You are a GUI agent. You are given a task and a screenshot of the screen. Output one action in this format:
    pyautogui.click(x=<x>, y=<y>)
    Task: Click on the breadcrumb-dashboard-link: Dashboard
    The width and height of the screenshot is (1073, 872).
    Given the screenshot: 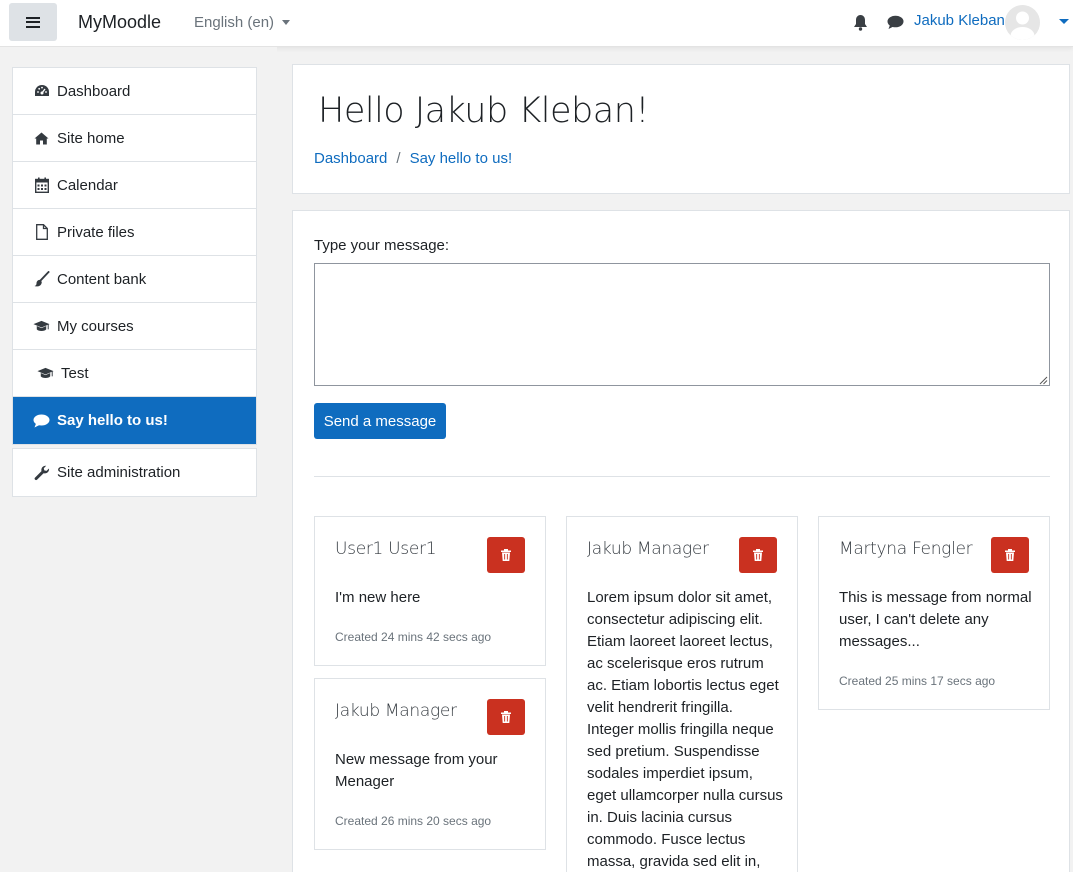 What is the action you would take?
    pyautogui.click(x=350, y=158)
    